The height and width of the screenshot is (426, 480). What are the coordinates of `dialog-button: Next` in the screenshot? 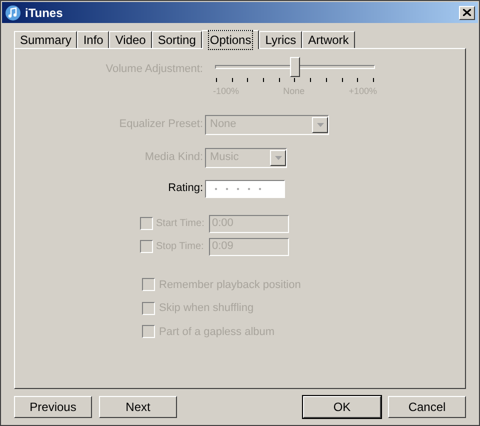 It's located at (138, 407).